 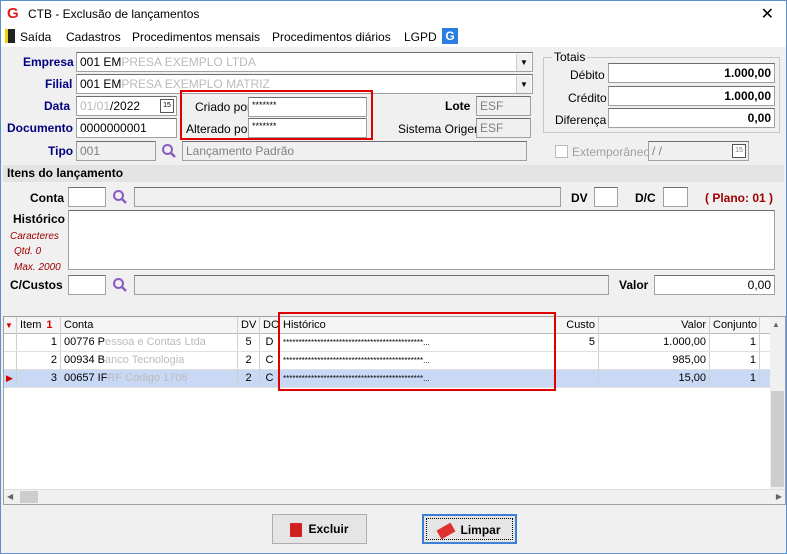 I want to click on tipo-label: Tipo, so click(x=61, y=151).